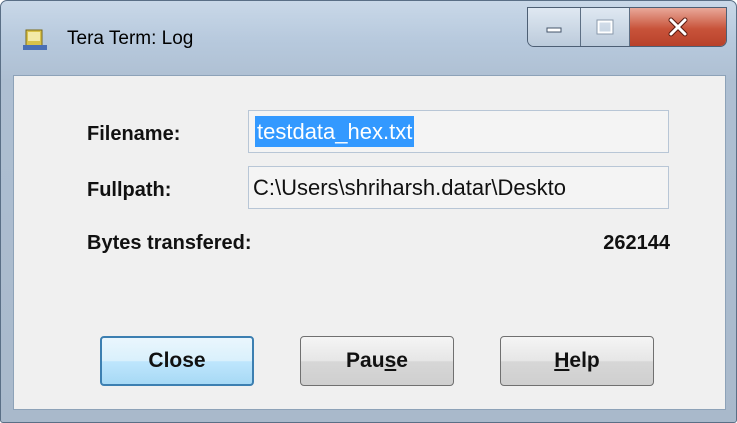 This screenshot has height=423, width=737. I want to click on maximize-button, so click(605, 27).